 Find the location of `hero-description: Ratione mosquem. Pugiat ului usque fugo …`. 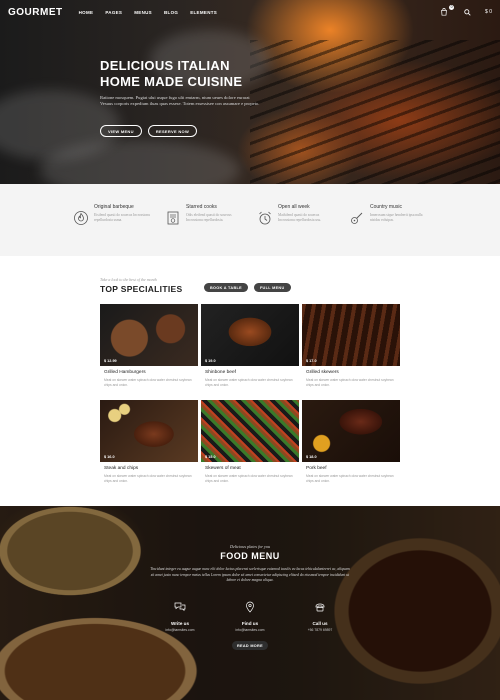

hero-description: Ratione mosquem. Pugiat ului usque fugo … is located at coordinates (180, 101).